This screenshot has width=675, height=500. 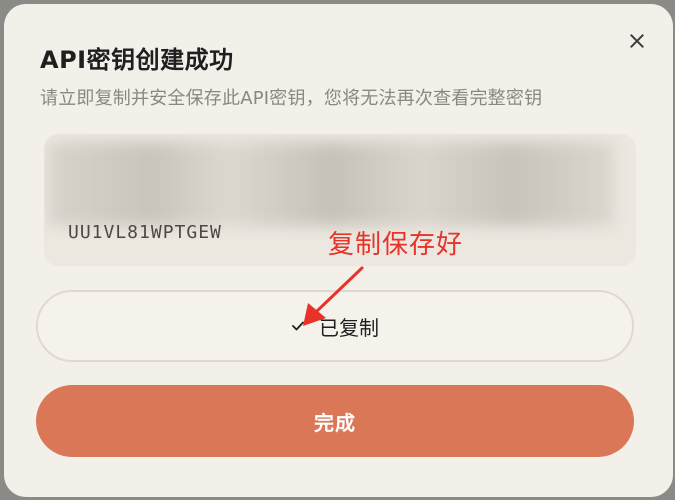 What do you see at coordinates (137, 60) in the screenshot?
I see `dialog-title: API密钥创建成功` at bounding box center [137, 60].